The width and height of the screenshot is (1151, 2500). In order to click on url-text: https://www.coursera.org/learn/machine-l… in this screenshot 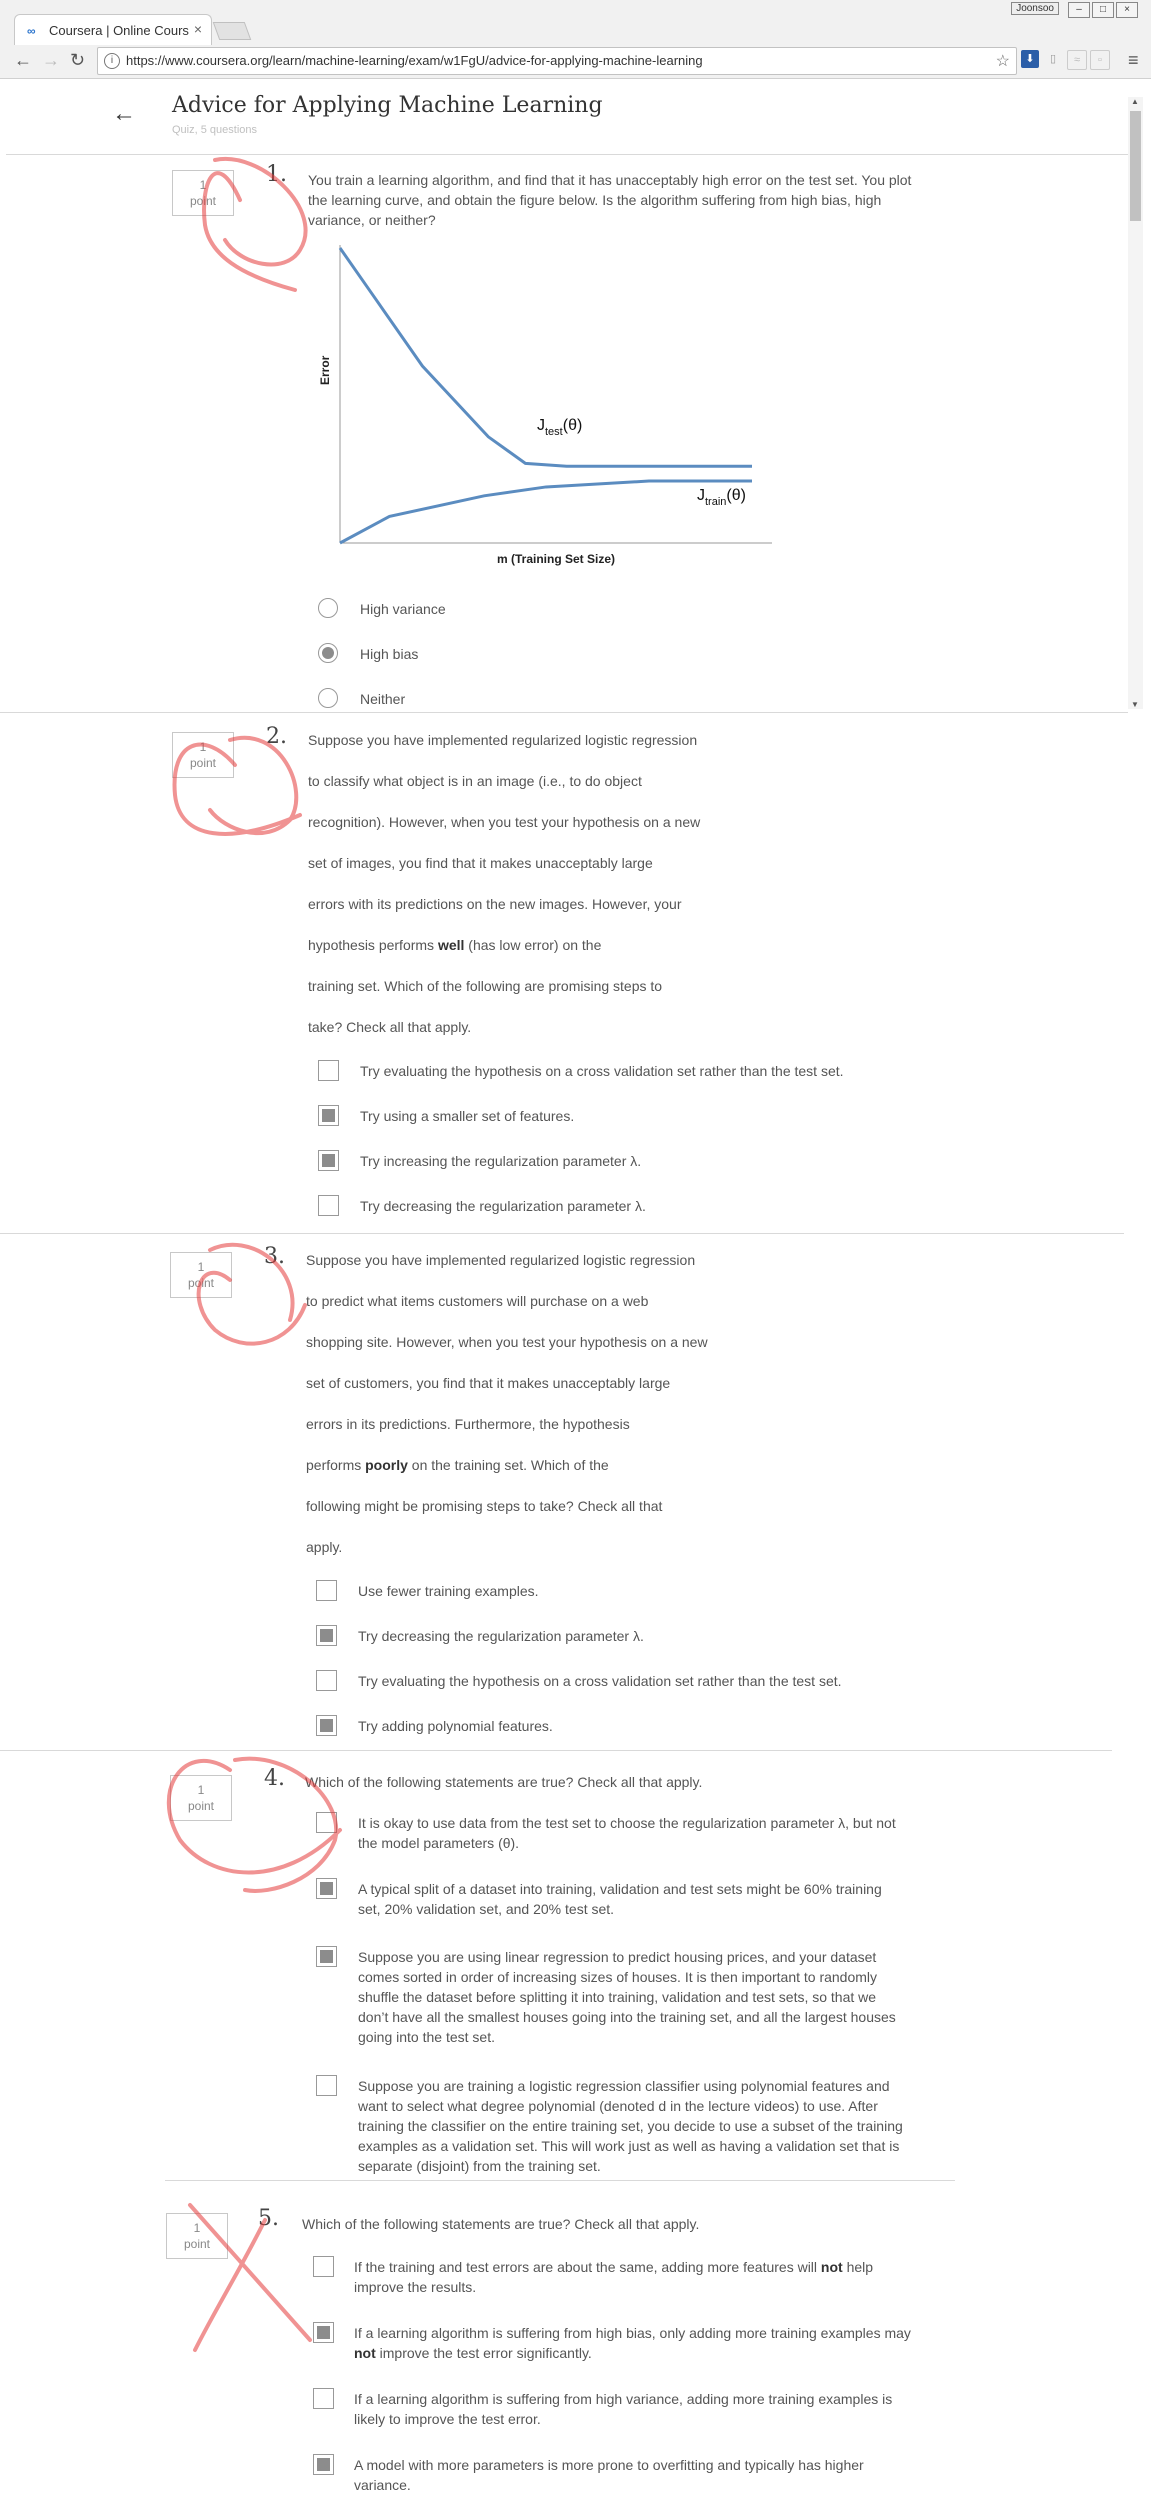, I will do `click(414, 60)`.